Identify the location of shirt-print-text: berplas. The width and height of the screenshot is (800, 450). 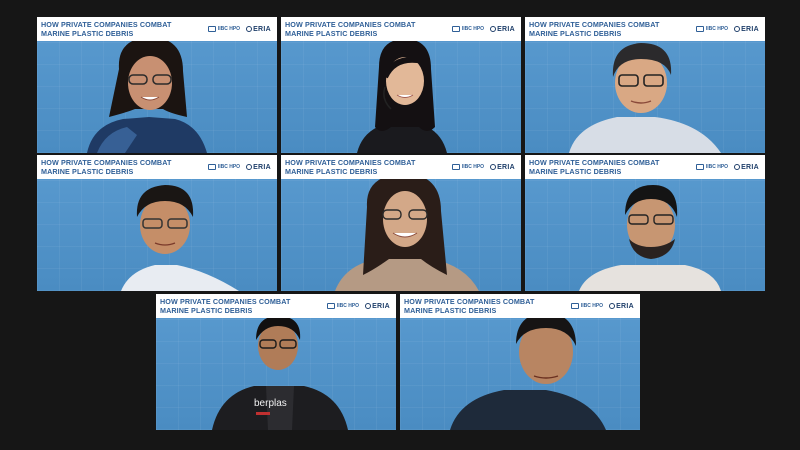
(270, 403).